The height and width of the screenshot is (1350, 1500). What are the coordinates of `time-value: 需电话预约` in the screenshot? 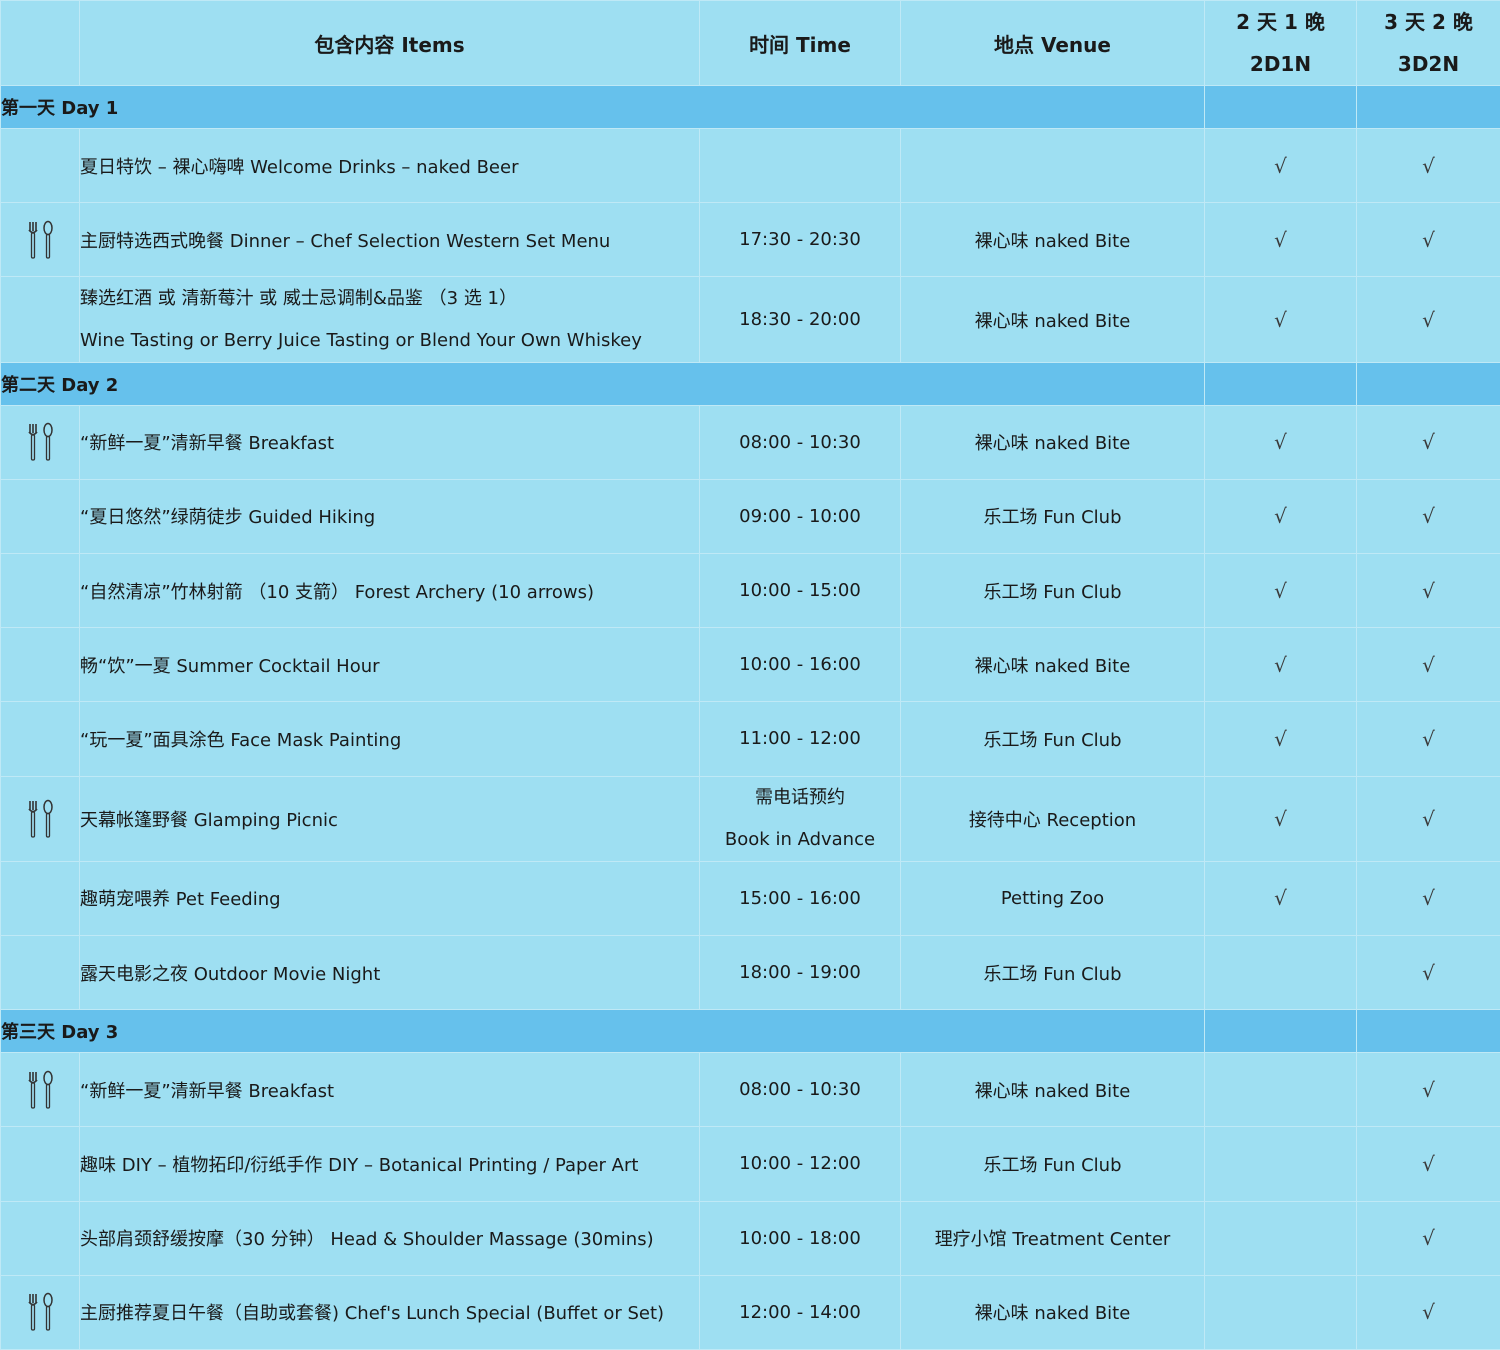 It's located at (800, 797).